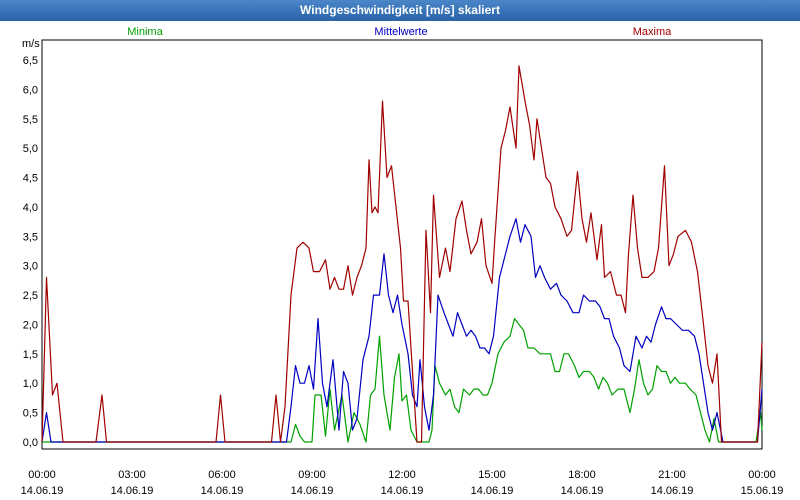  I want to click on y-tick-label: 1,0, so click(30, 384).